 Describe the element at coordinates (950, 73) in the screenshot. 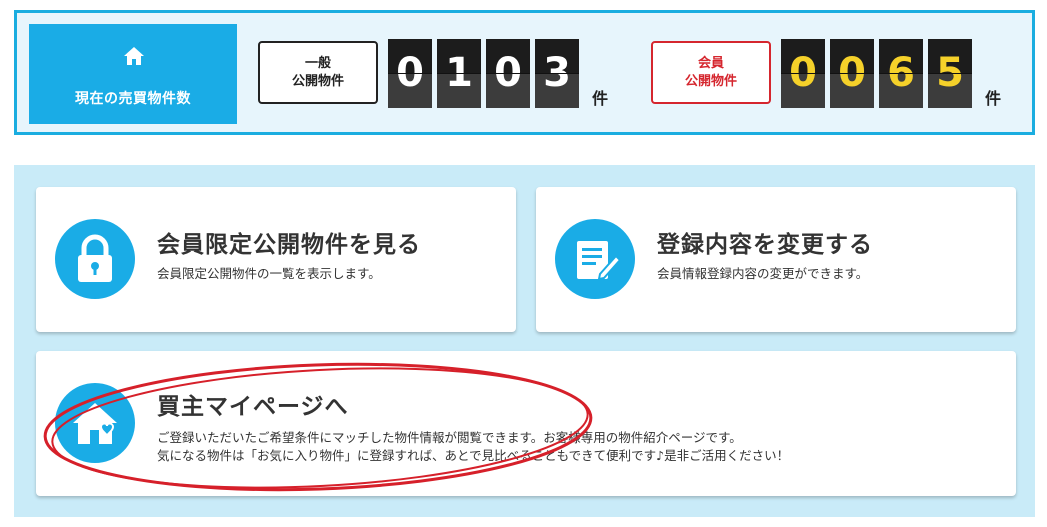

I see `member-digit: 5` at that location.